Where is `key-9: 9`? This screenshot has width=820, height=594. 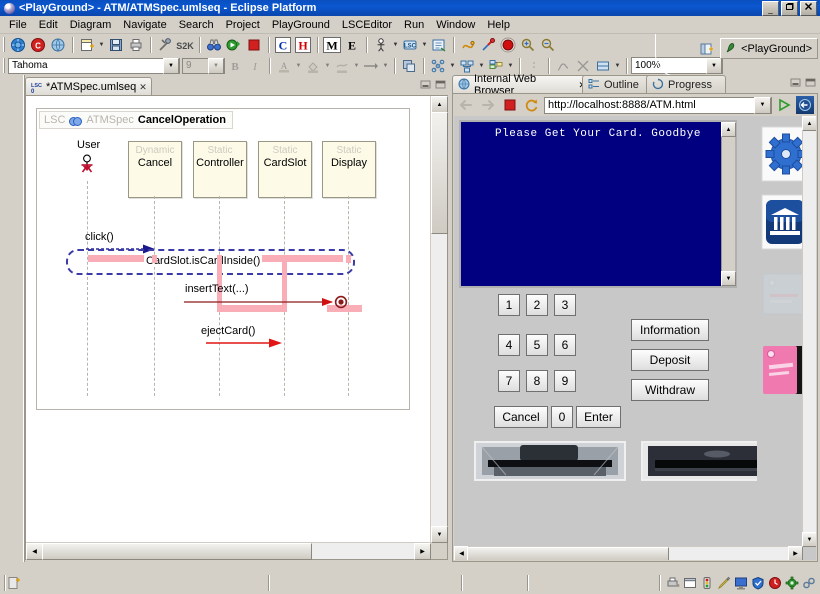
key-9: 9 is located at coordinates (565, 381).